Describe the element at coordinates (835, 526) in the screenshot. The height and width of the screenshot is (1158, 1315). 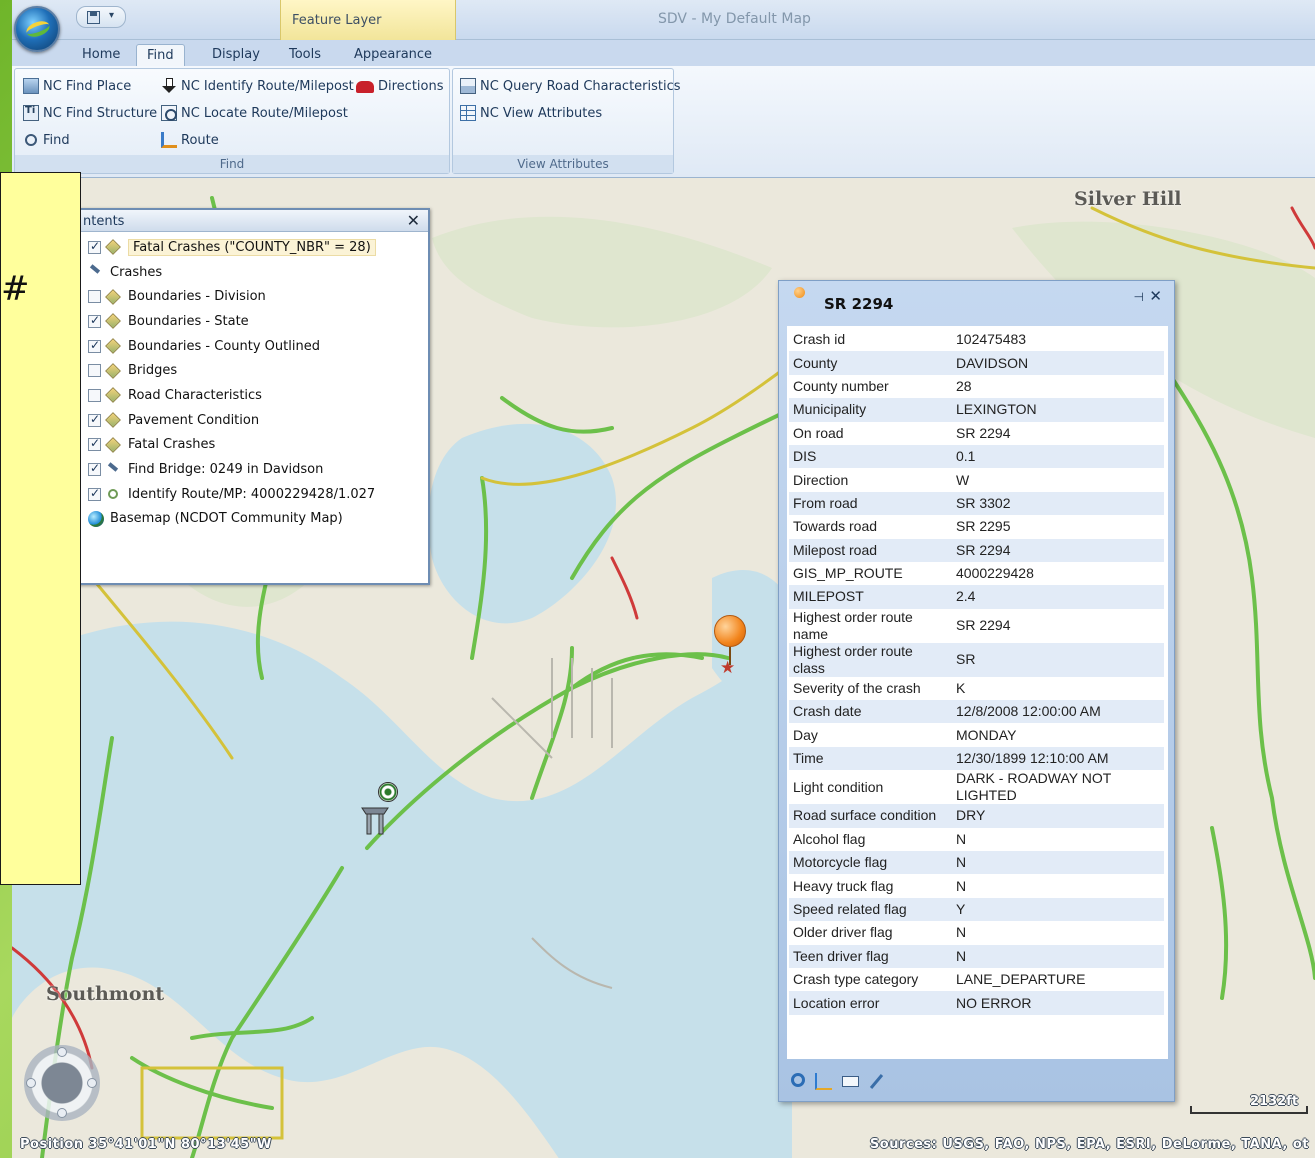
I see `attribute-name: Towards road` at that location.